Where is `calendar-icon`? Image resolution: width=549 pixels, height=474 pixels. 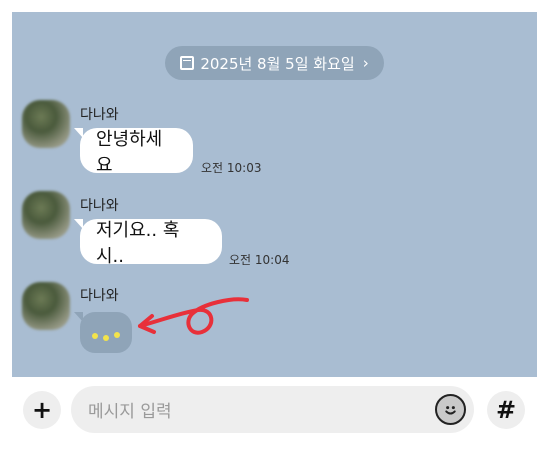
calendar-icon is located at coordinates (187, 63).